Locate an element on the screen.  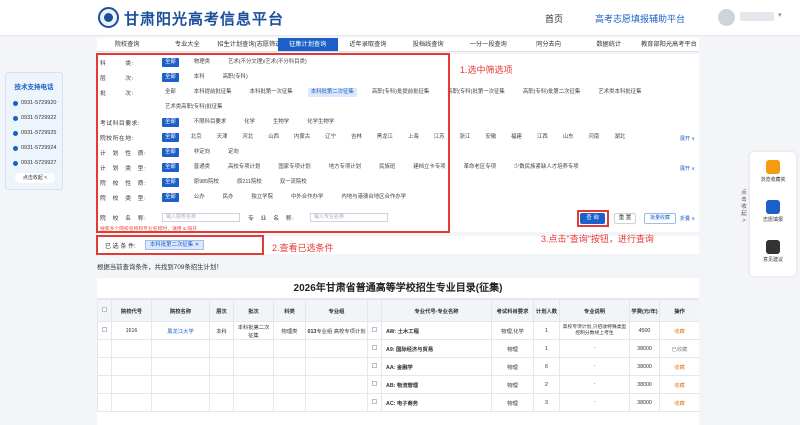
filter-option: 普通类 is located at coordinates (202, 167).